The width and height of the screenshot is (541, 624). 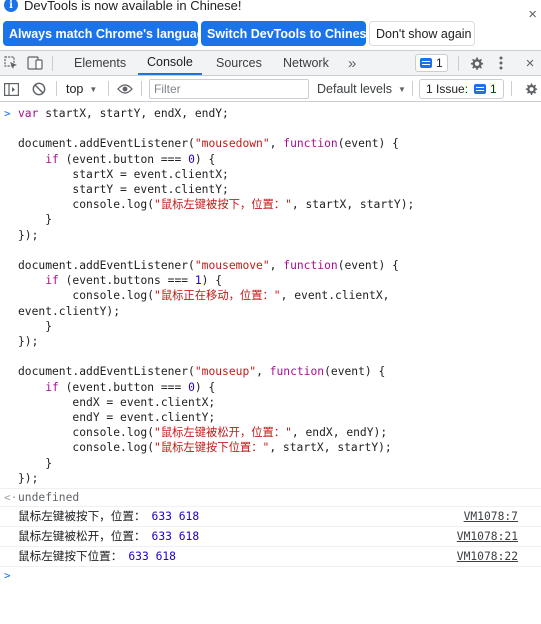 I want to click on issues-button: 1 Issue: 1, so click(x=461, y=89).